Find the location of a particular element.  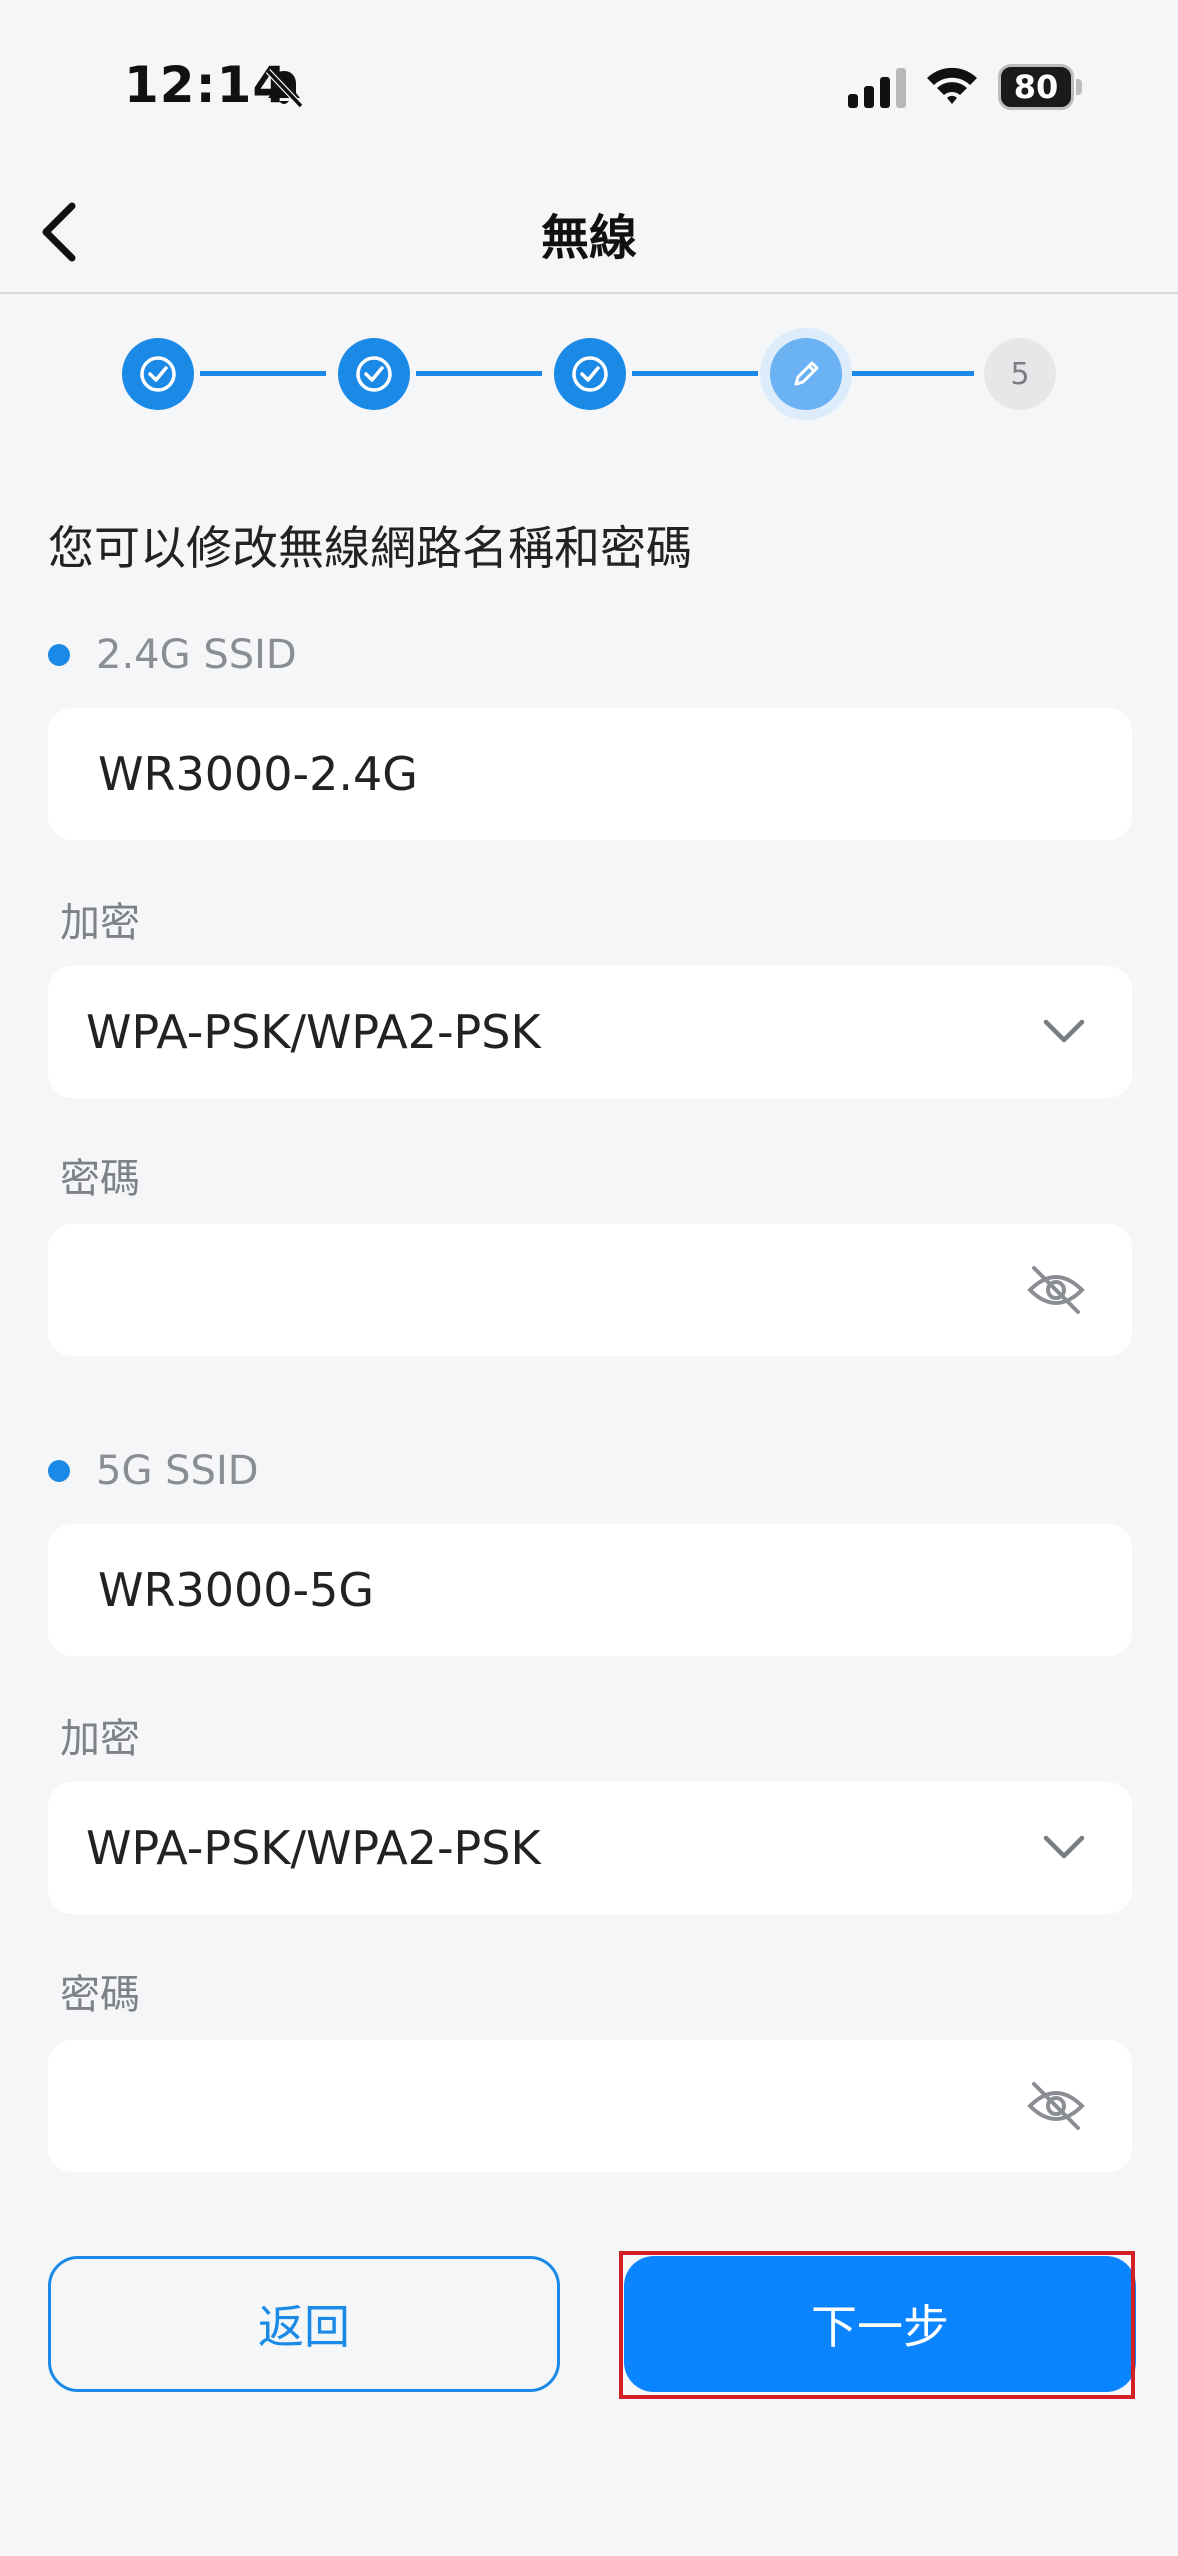

cellular-signal-icon is located at coordinates (877, 88).